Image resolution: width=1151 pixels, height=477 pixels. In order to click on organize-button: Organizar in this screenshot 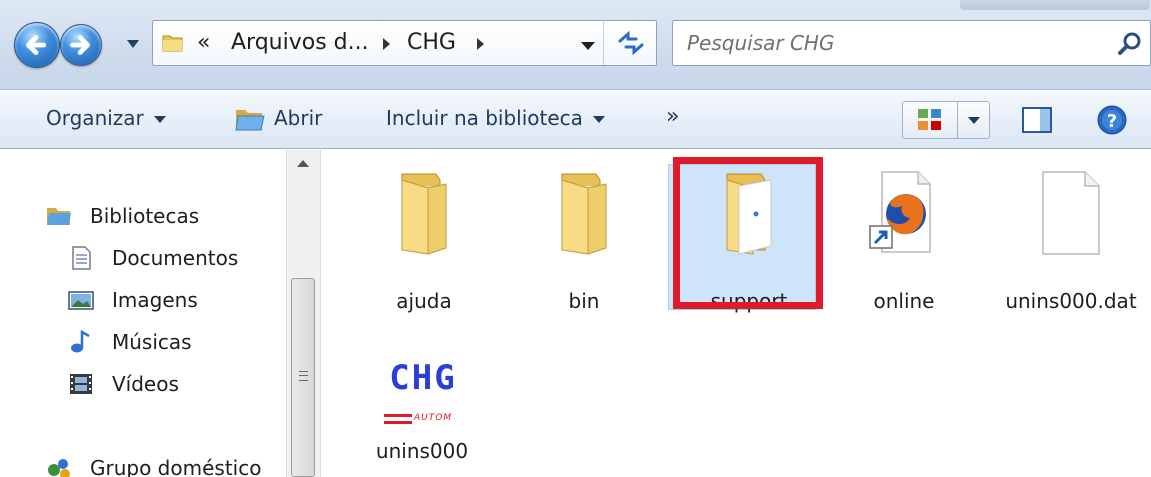, I will do `click(106, 118)`.